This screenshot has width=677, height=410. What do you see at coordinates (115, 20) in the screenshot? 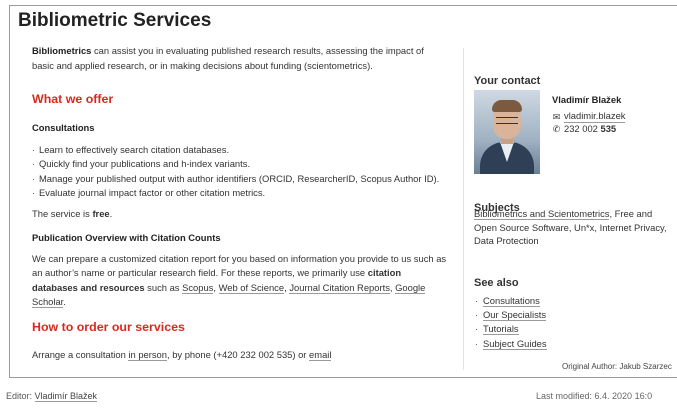
I see `page-title: Bibliometric Services` at bounding box center [115, 20].